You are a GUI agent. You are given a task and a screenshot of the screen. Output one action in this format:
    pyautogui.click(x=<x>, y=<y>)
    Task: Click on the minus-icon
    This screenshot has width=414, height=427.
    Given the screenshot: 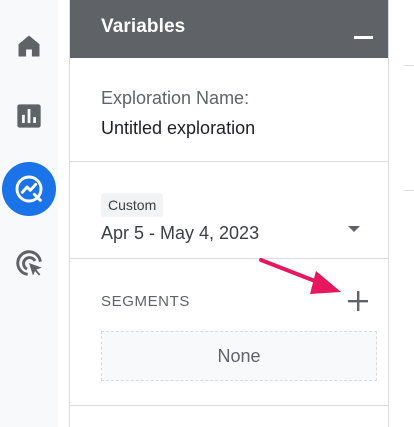 What is the action you would take?
    pyautogui.click(x=363, y=37)
    